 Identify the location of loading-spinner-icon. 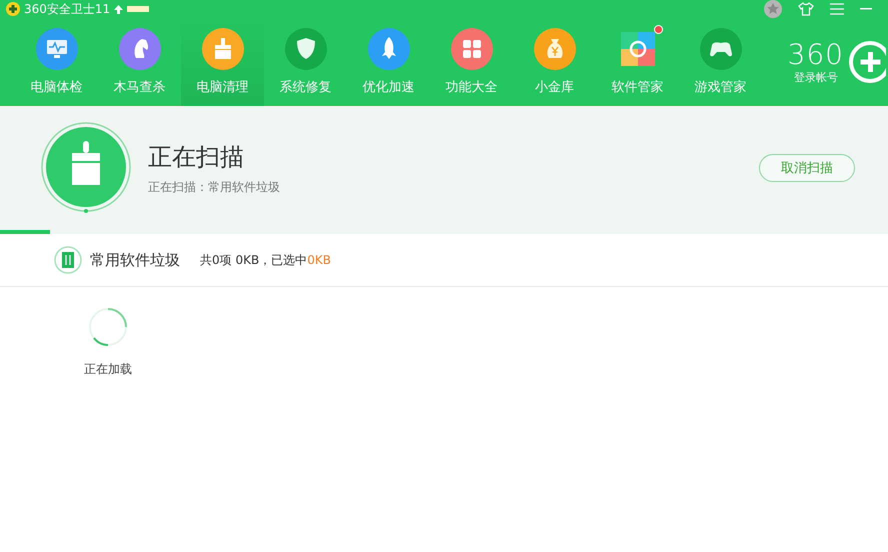
(108, 327).